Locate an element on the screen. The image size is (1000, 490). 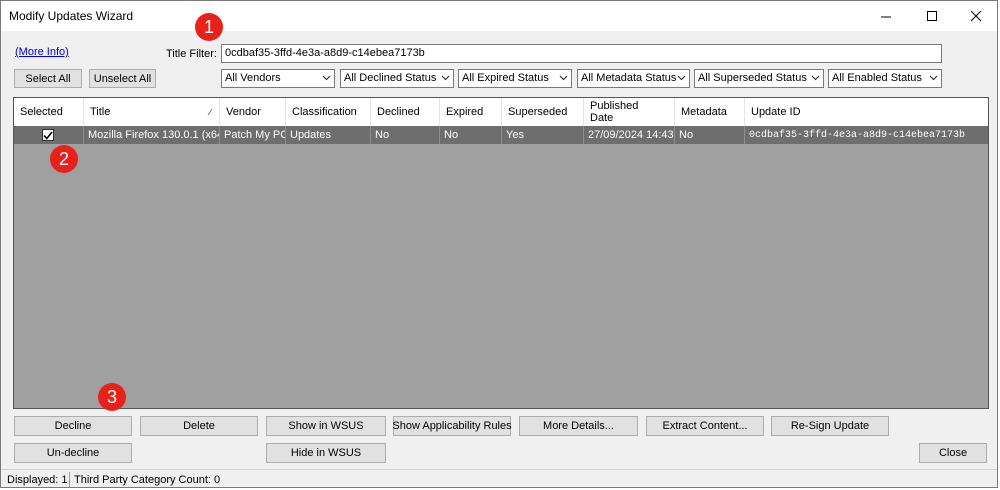
hide-in-wsus-button: Hide in WSUS is located at coordinates (326, 453).